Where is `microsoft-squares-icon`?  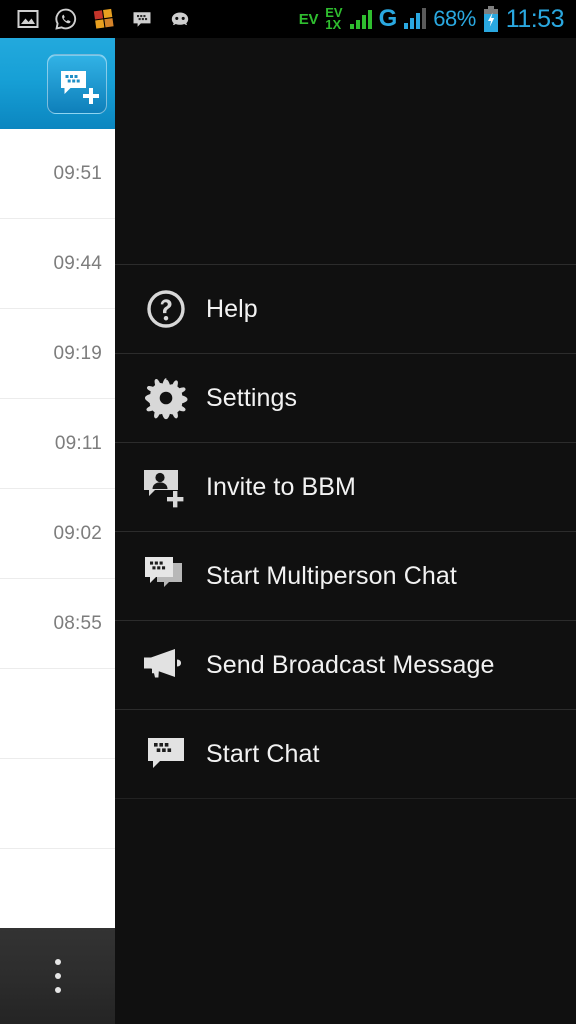 microsoft-squares-icon is located at coordinates (104, 19).